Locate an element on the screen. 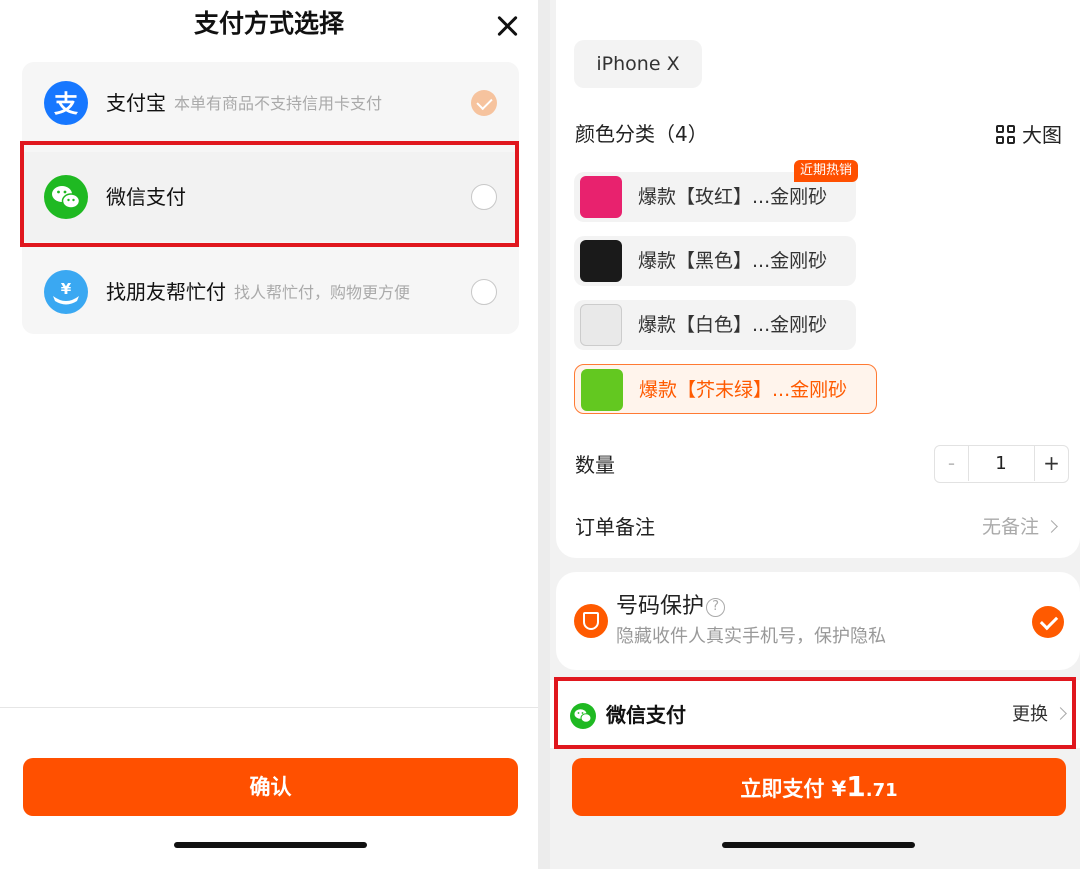 The image size is (1080, 869). quantity-value: 1 is located at coordinates (1001, 463).